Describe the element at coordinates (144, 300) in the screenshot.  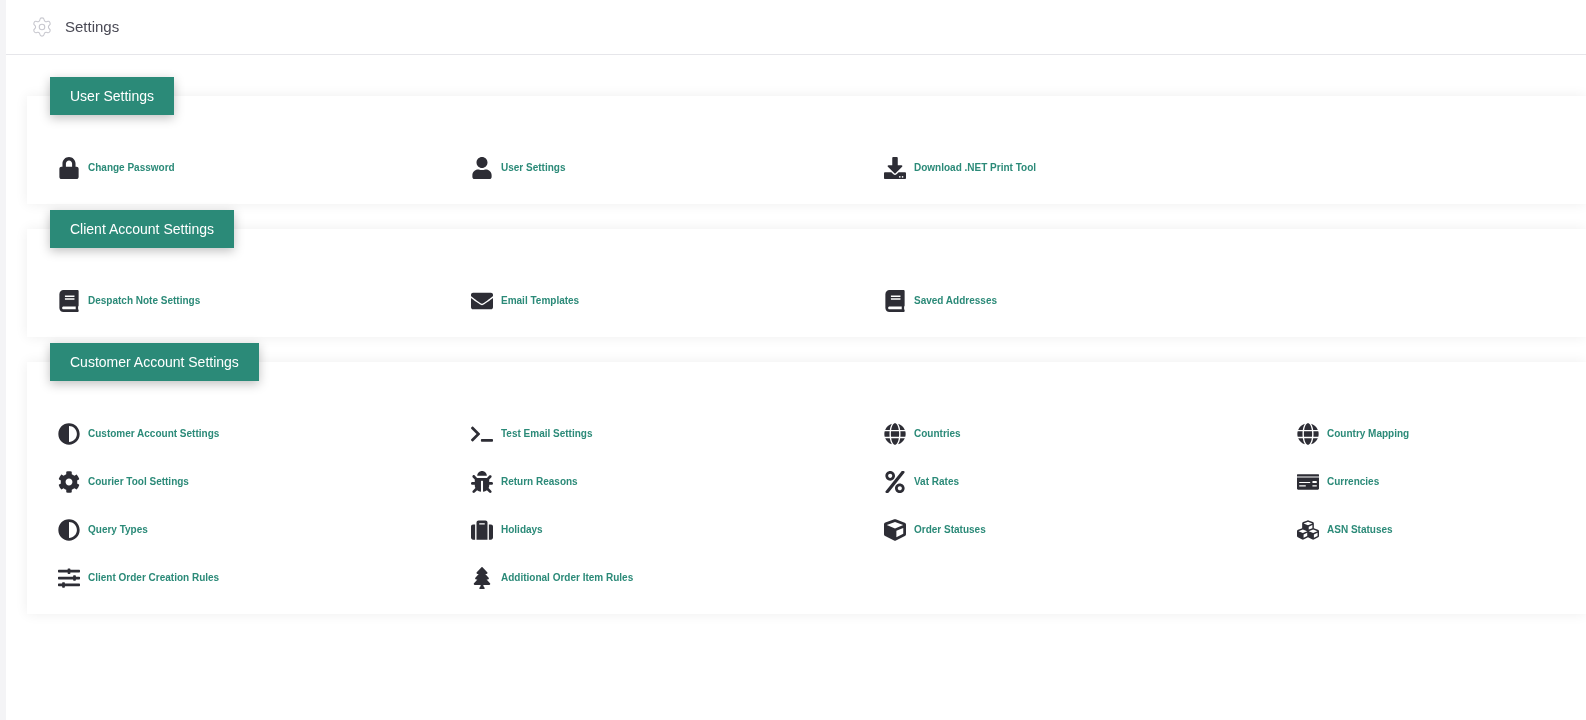
I see `settings-link: Despatch Note Settings` at that location.